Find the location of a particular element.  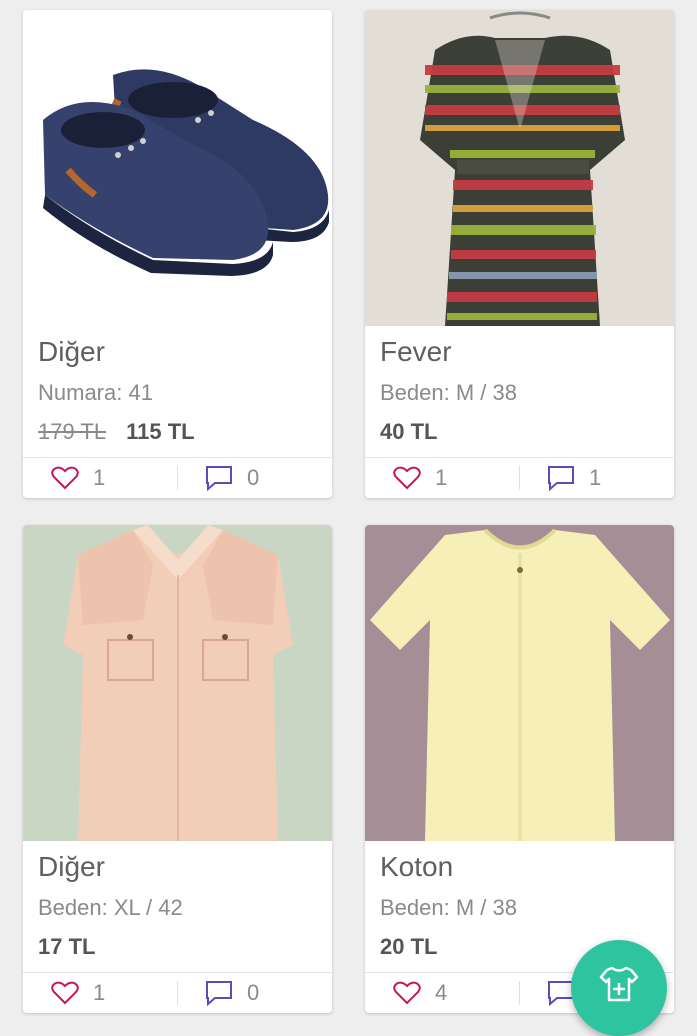

current-price: 20 TL is located at coordinates (409, 946).